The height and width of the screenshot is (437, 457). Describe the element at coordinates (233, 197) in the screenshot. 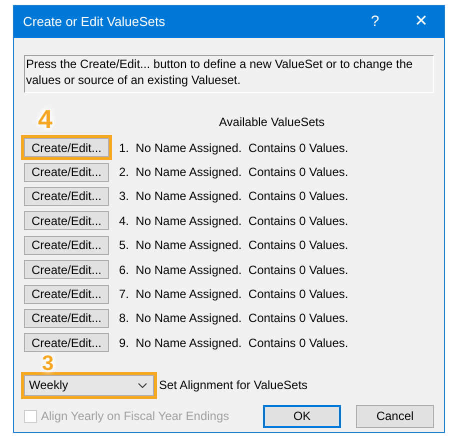

I see `valueset-entry: 3. No Name Assigned. Contains 0 Values.` at that location.